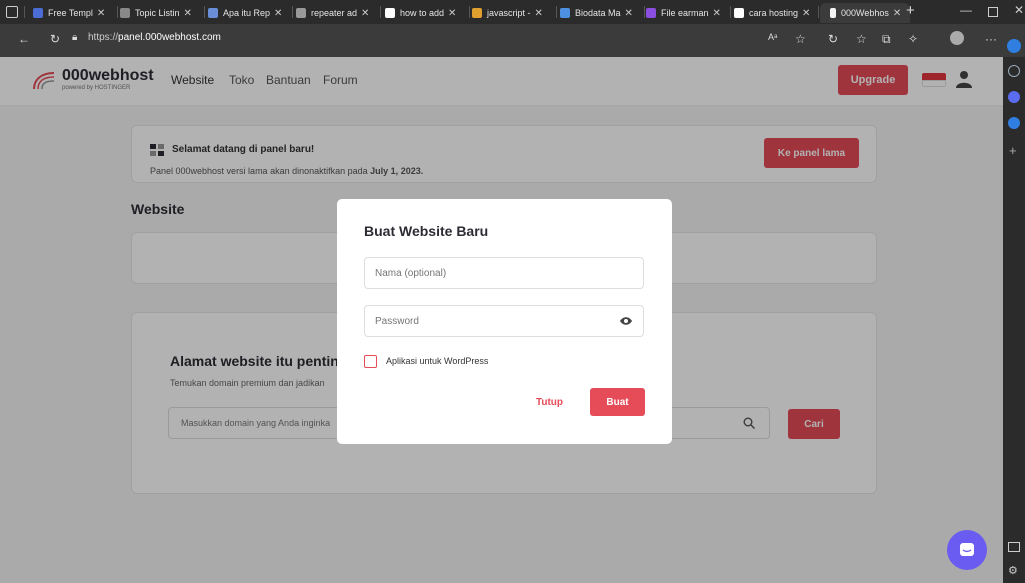  Describe the element at coordinates (437, 361) in the screenshot. I see `wordpress-label: Aplikasi untuk WordPress` at that location.